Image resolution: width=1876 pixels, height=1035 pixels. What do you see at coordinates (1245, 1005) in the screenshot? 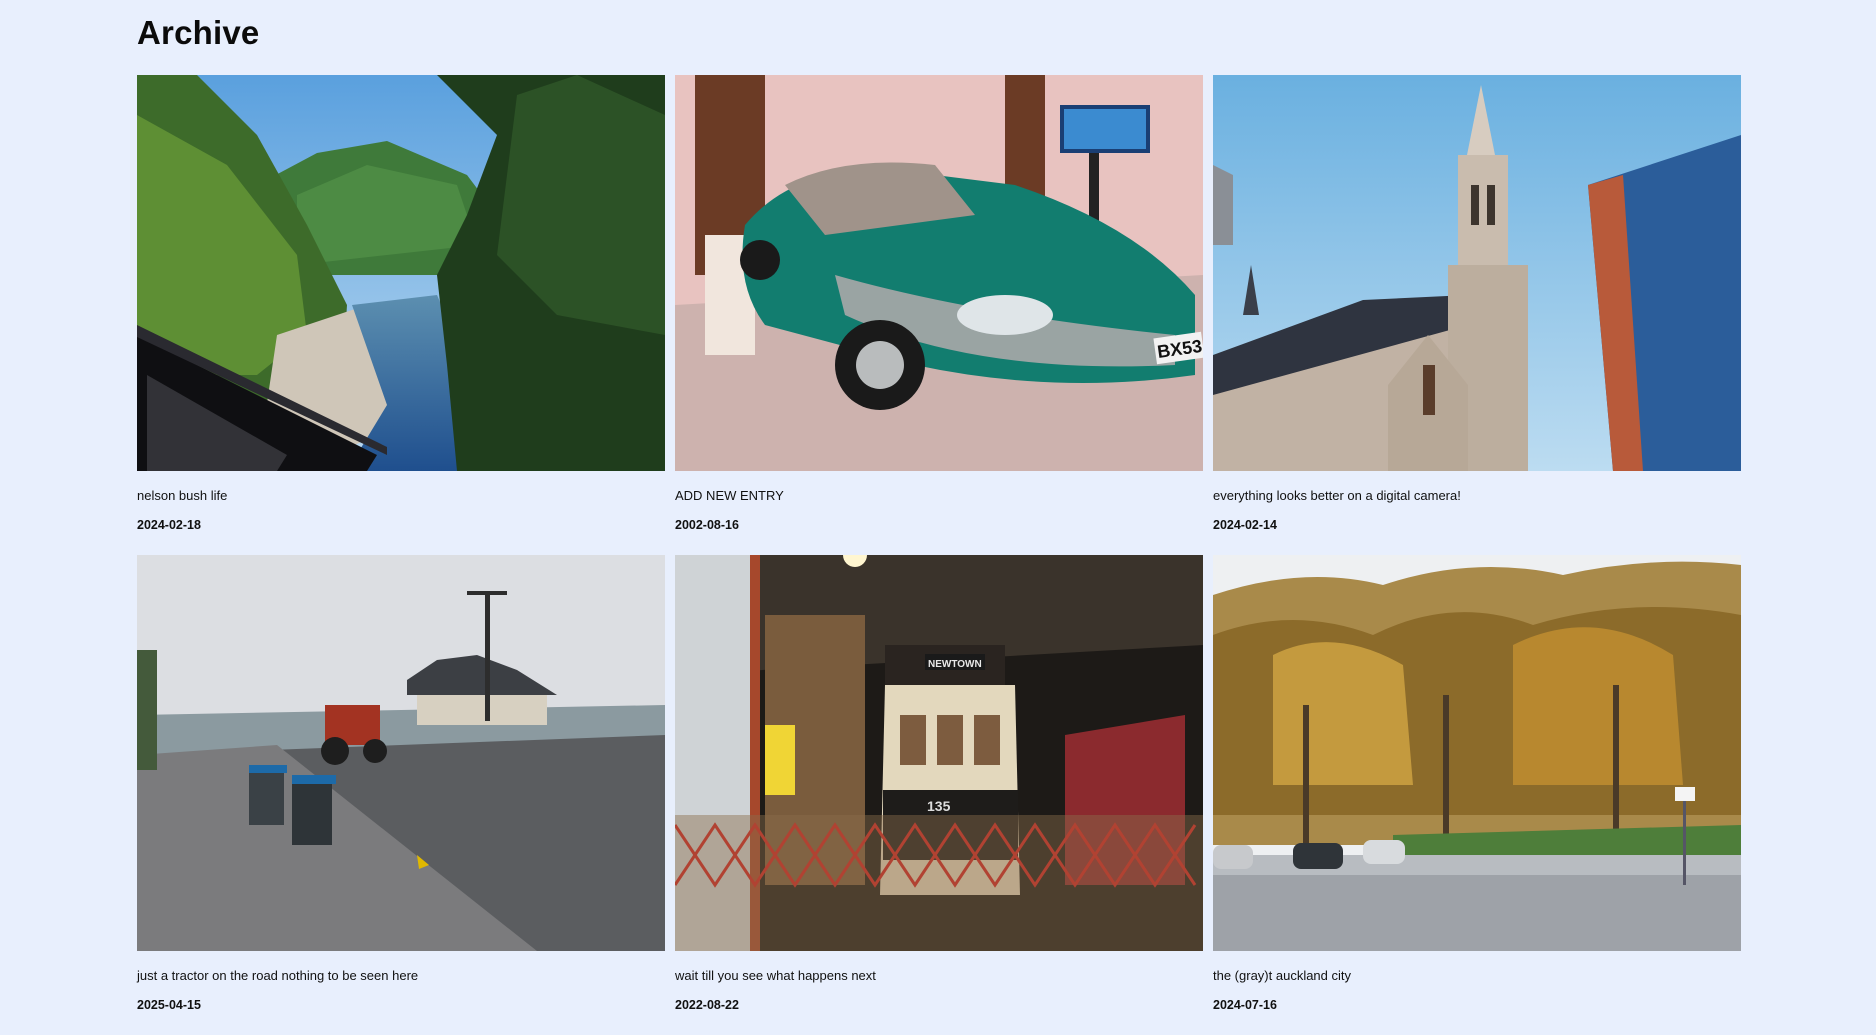
I see `entry-date: 2024-07-16` at bounding box center [1245, 1005].